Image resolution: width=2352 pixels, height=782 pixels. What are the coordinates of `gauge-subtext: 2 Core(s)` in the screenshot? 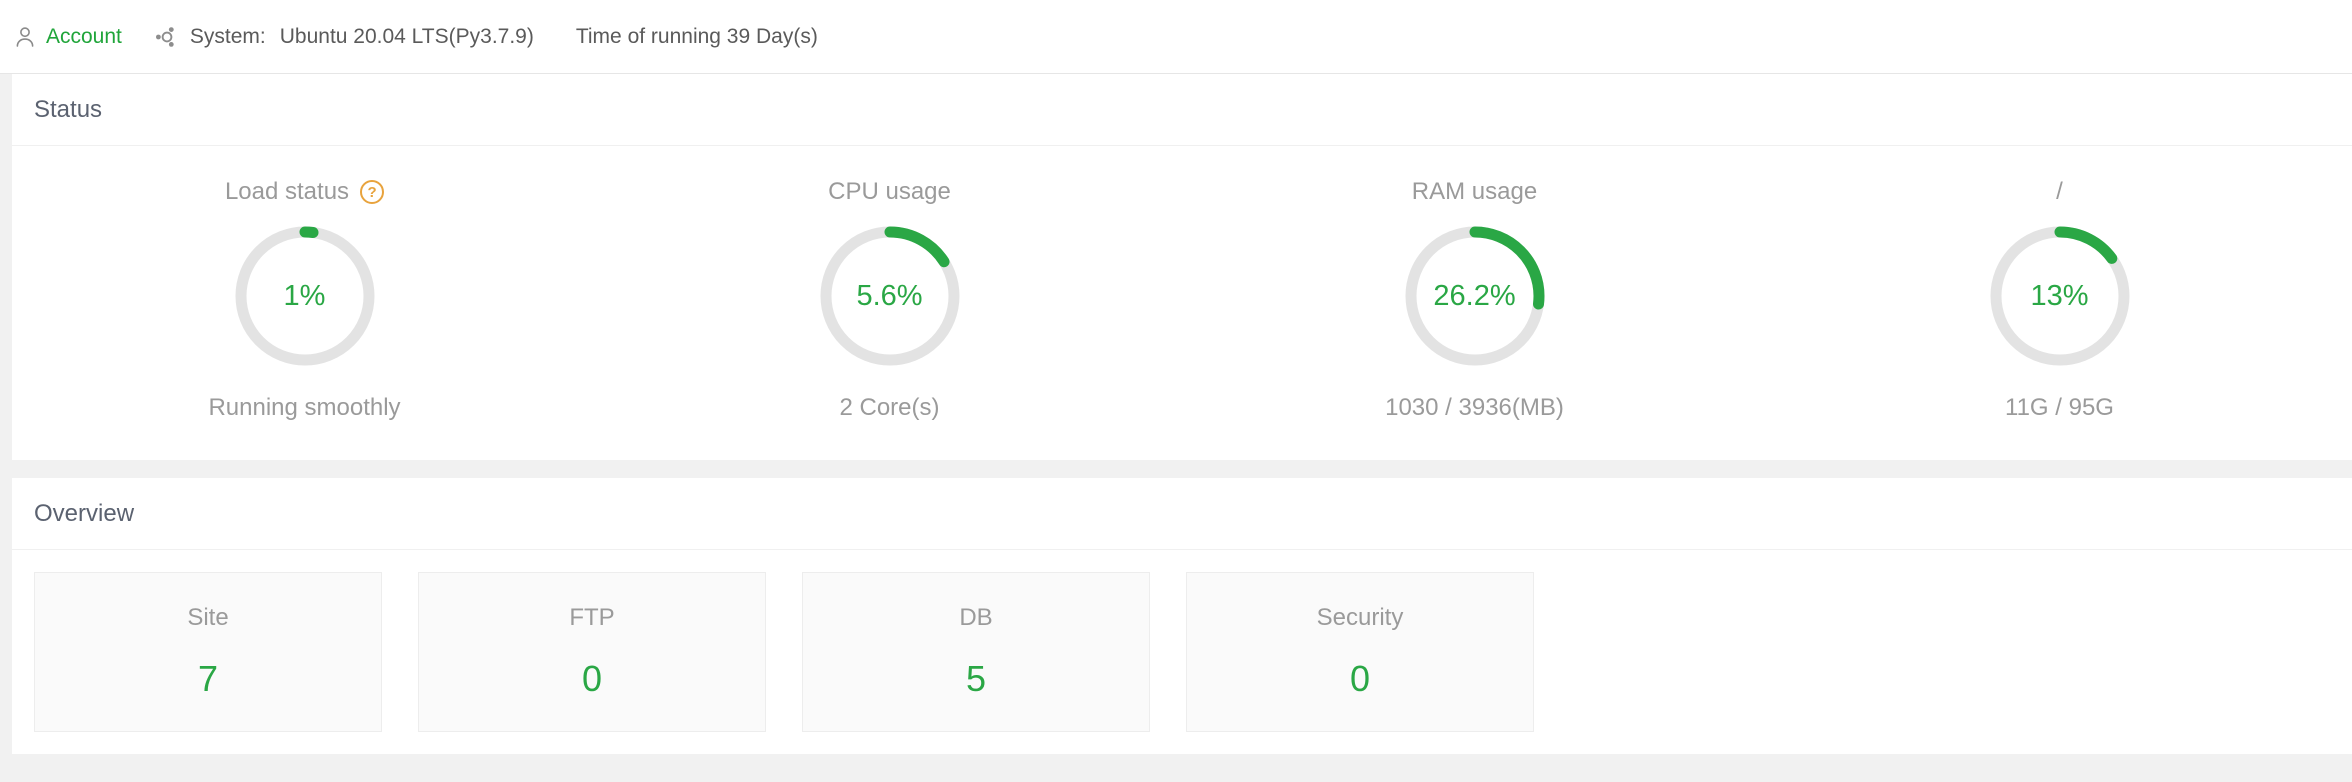 It's located at (889, 407).